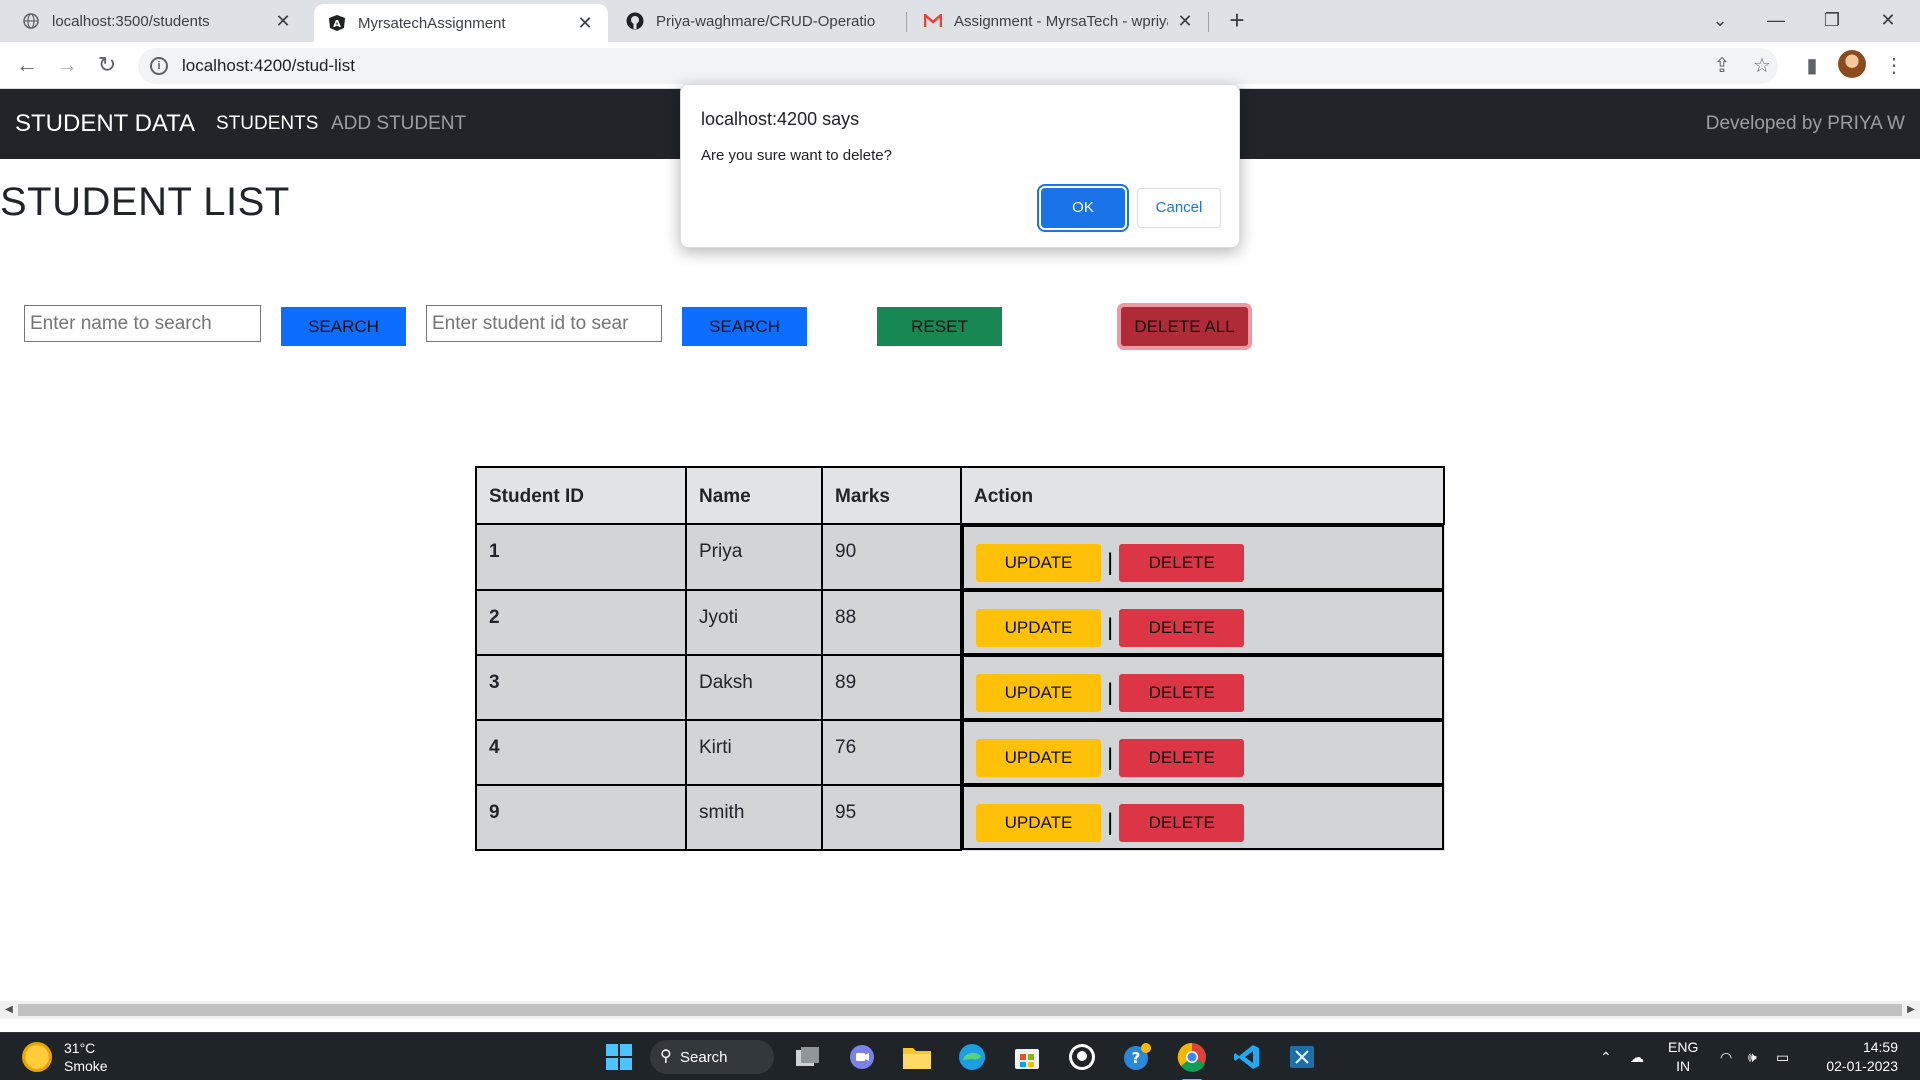  What do you see at coordinates (1192, 1060) in the screenshot?
I see `chrome-icon` at bounding box center [1192, 1060].